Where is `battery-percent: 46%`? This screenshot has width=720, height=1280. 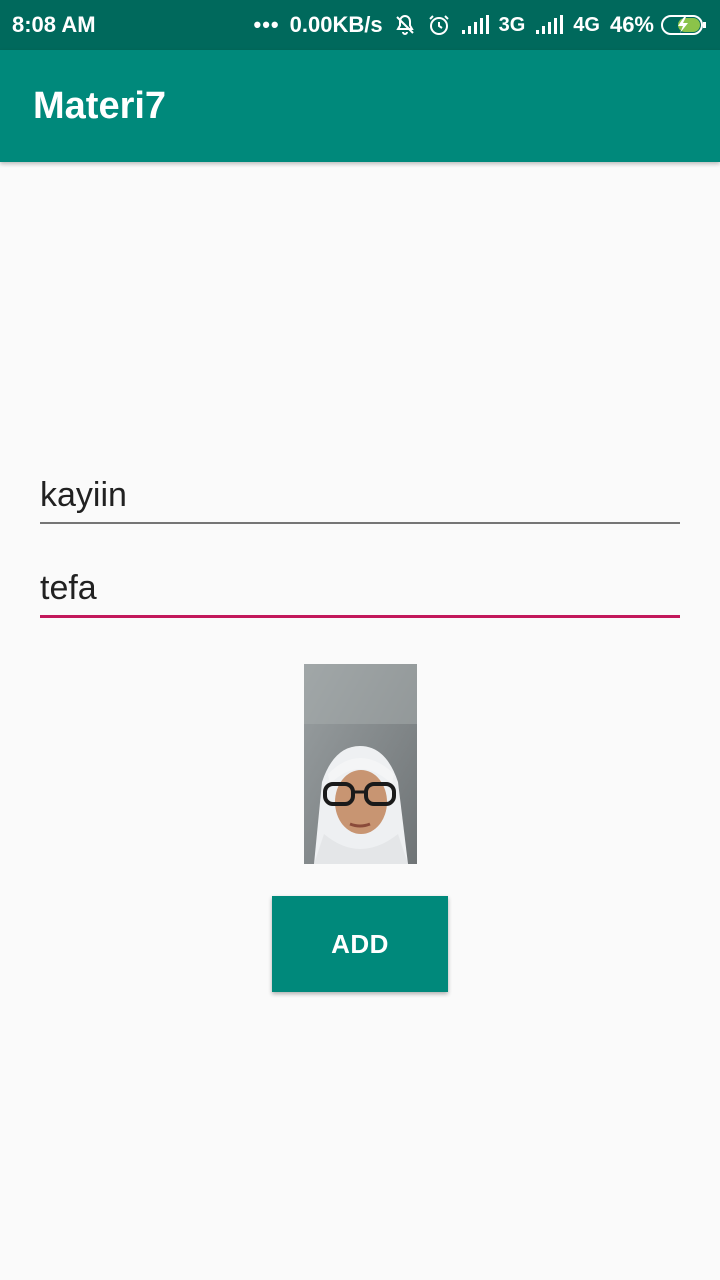
battery-percent: 46% is located at coordinates (631, 24).